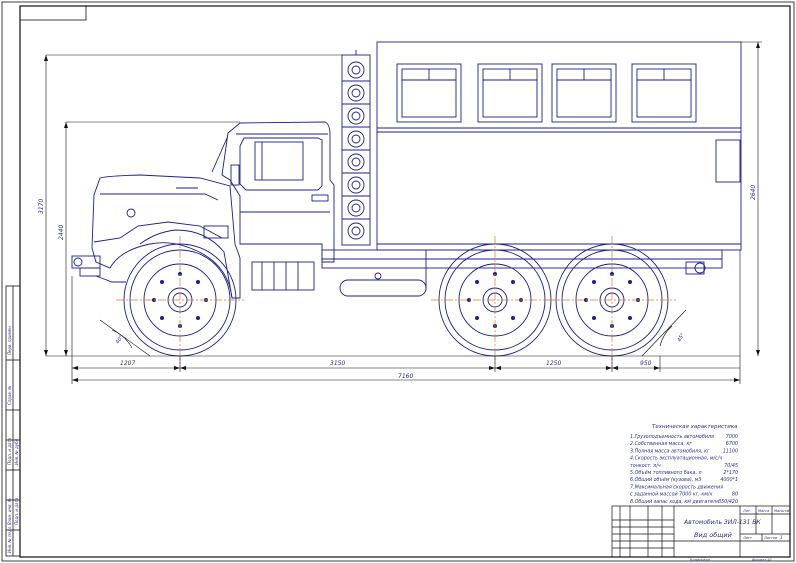 The image size is (796, 563). I want to click on spec-value: 11100, so click(730, 451).